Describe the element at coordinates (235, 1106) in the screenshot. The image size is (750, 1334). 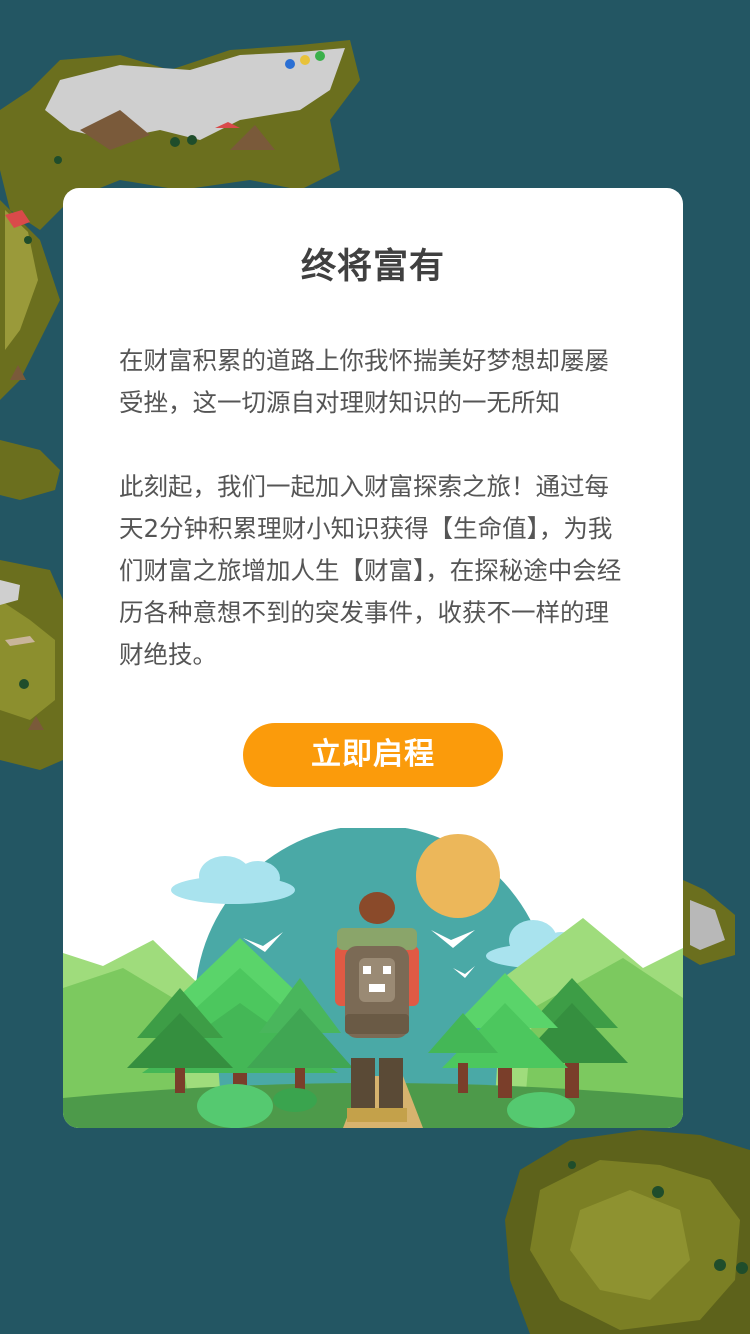
I see `bush-icon` at that location.